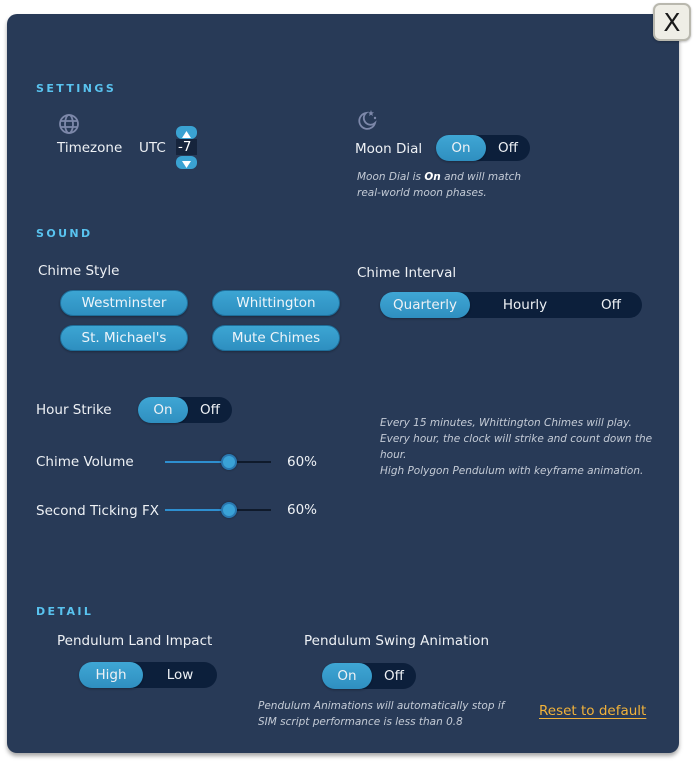  Describe the element at coordinates (186, 132) in the screenshot. I see `timezone-increment-button` at that location.